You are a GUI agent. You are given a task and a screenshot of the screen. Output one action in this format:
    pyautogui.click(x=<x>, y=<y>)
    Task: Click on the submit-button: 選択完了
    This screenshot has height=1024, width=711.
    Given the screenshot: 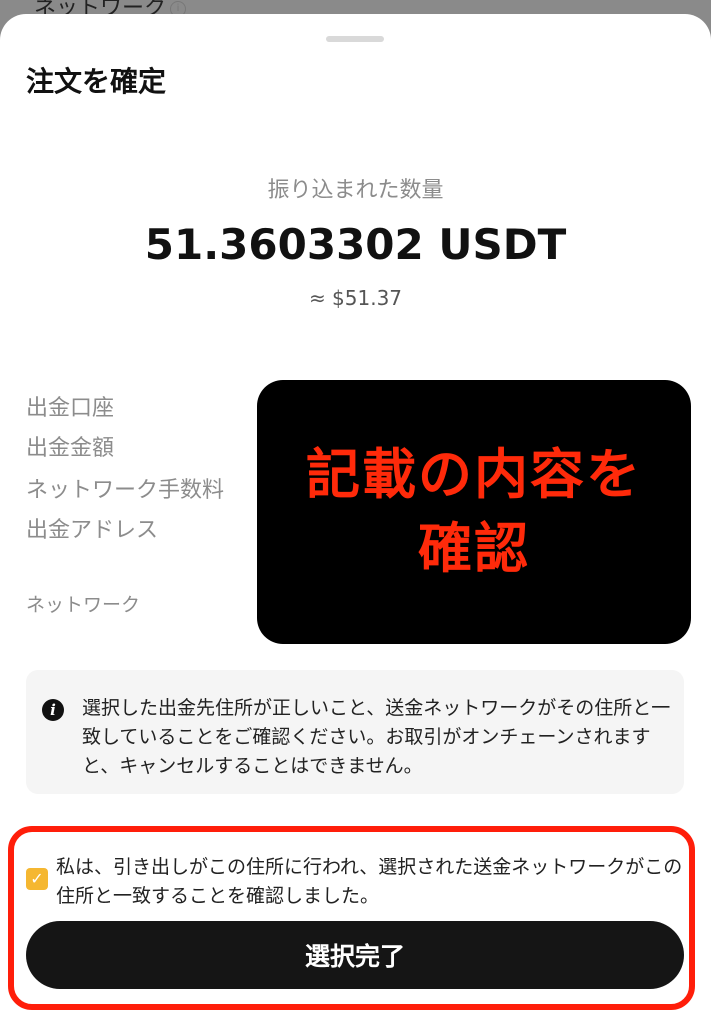 What is the action you would take?
    pyautogui.click(x=355, y=955)
    